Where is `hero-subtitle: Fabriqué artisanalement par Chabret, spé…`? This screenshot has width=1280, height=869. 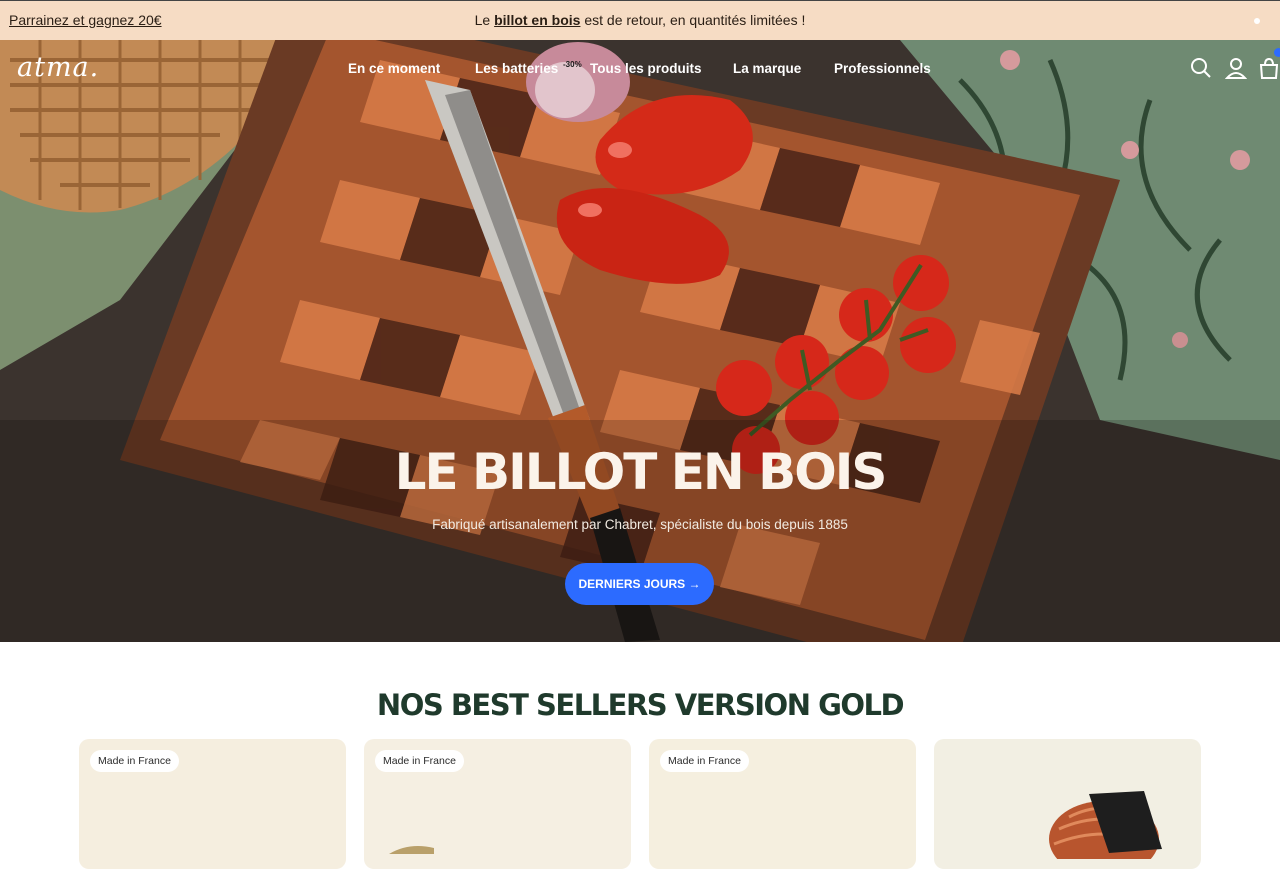 hero-subtitle: Fabriqué artisanalement par Chabret, spé… is located at coordinates (640, 524).